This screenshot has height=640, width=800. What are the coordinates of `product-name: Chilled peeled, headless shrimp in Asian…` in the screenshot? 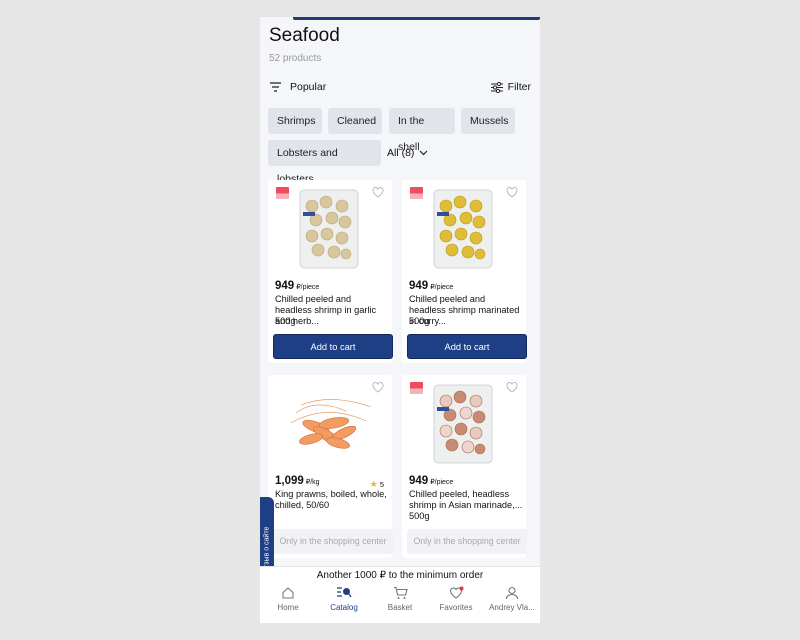 It's located at (466, 499).